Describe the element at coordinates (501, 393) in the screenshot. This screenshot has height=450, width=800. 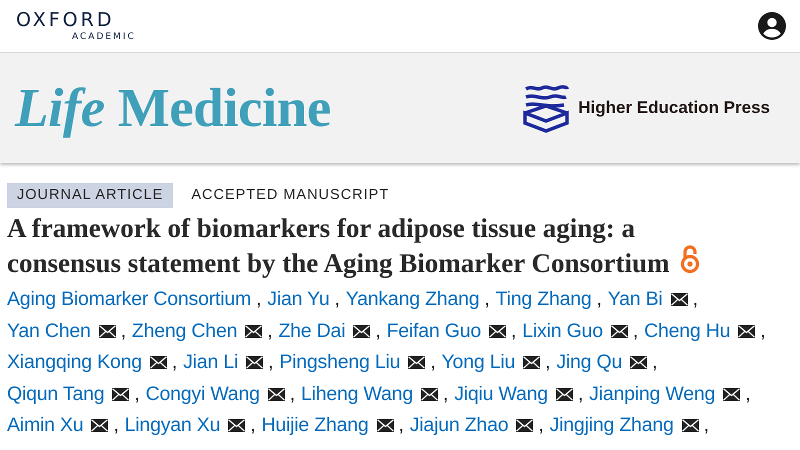
I see `author-link: Jiqiu Wang` at that location.